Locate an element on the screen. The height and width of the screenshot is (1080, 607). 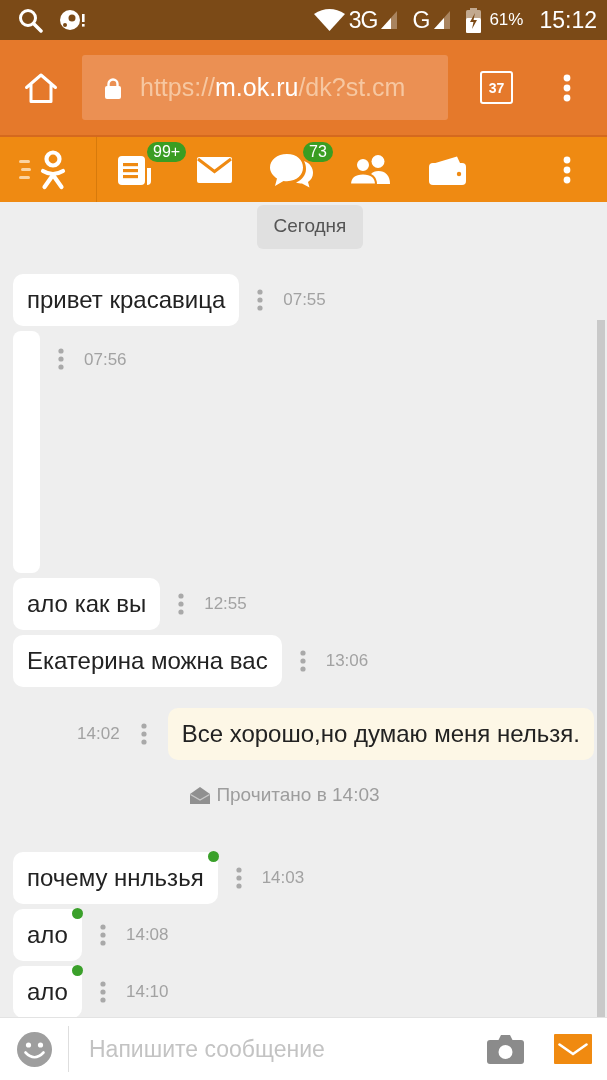
smiley-icon is located at coordinates (34, 1049).